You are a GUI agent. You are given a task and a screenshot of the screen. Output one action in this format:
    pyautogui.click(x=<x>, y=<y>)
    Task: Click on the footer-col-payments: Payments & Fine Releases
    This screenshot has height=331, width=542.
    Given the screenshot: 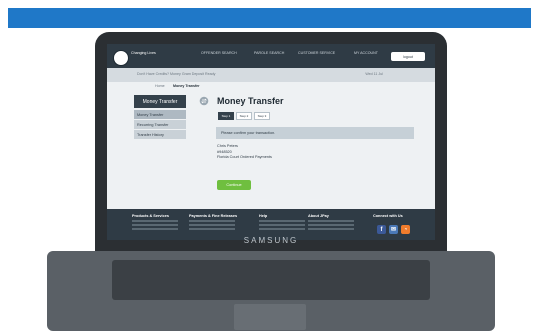 What is the action you would take?
    pyautogui.click(x=215, y=223)
    